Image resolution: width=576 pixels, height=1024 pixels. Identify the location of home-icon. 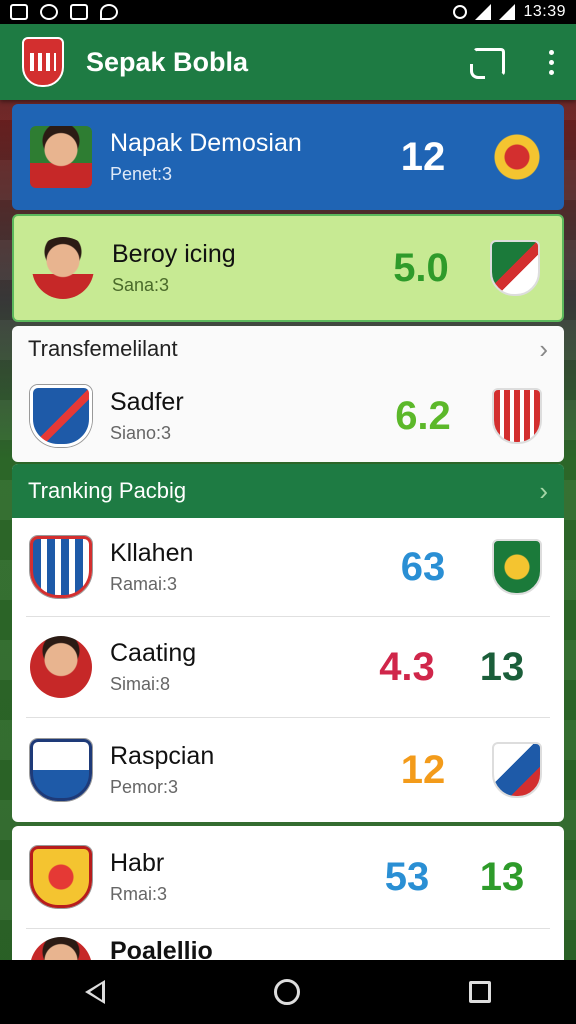
(286, 992).